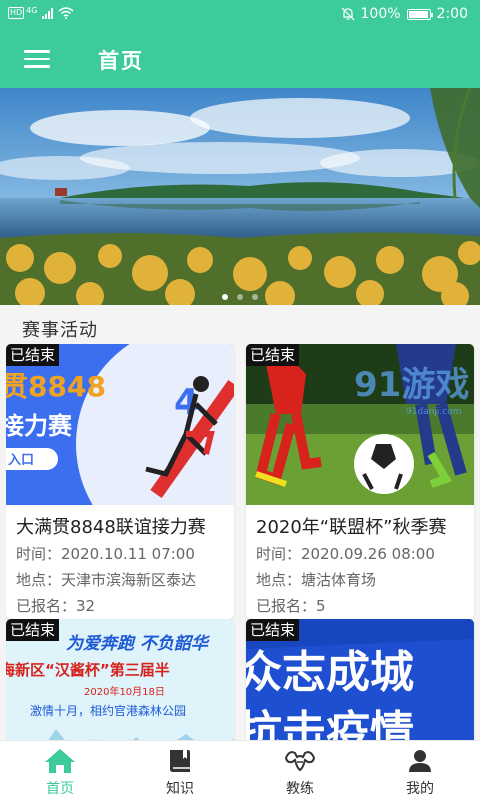  Describe the element at coordinates (60, 330) in the screenshot. I see `section-title: 赛事活动` at that location.